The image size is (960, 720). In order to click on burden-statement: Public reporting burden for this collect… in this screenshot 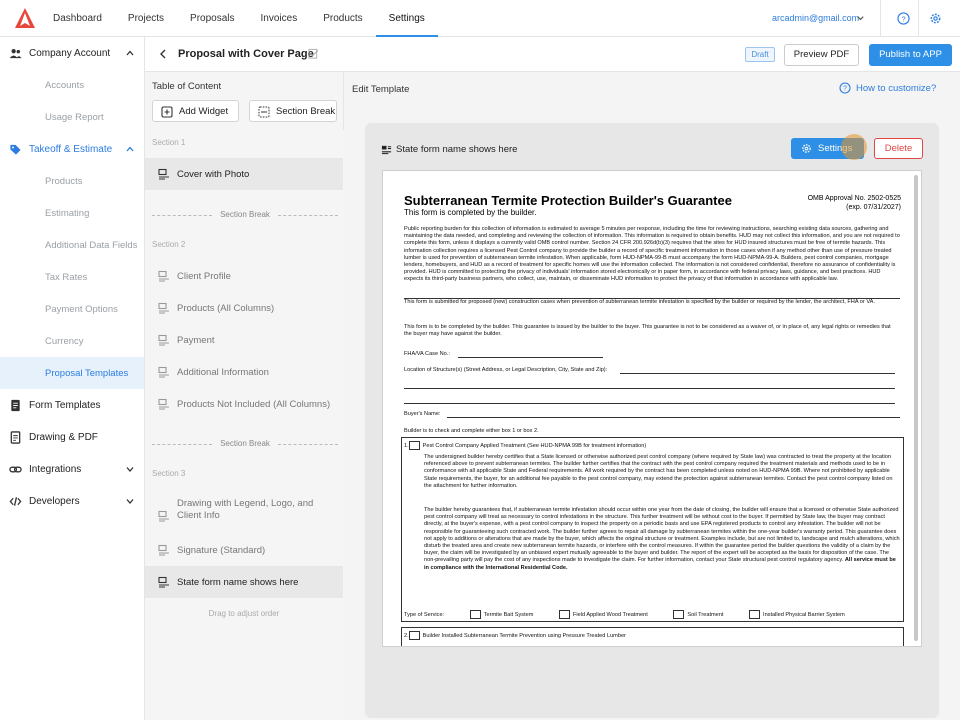, I will do `click(652, 254)`.